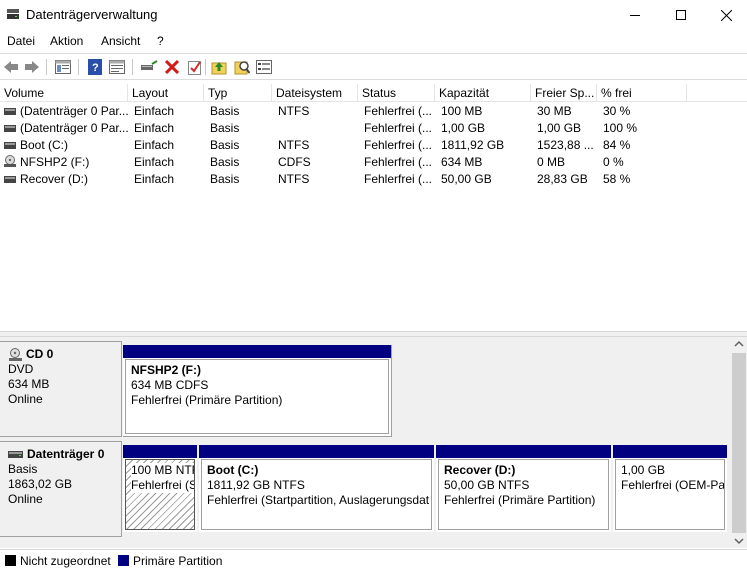 The height and width of the screenshot is (570, 747). What do you see at coordinates (160, 41) in the screenshot?
I see `menu-help: ?` at bounding box center [160, 41].